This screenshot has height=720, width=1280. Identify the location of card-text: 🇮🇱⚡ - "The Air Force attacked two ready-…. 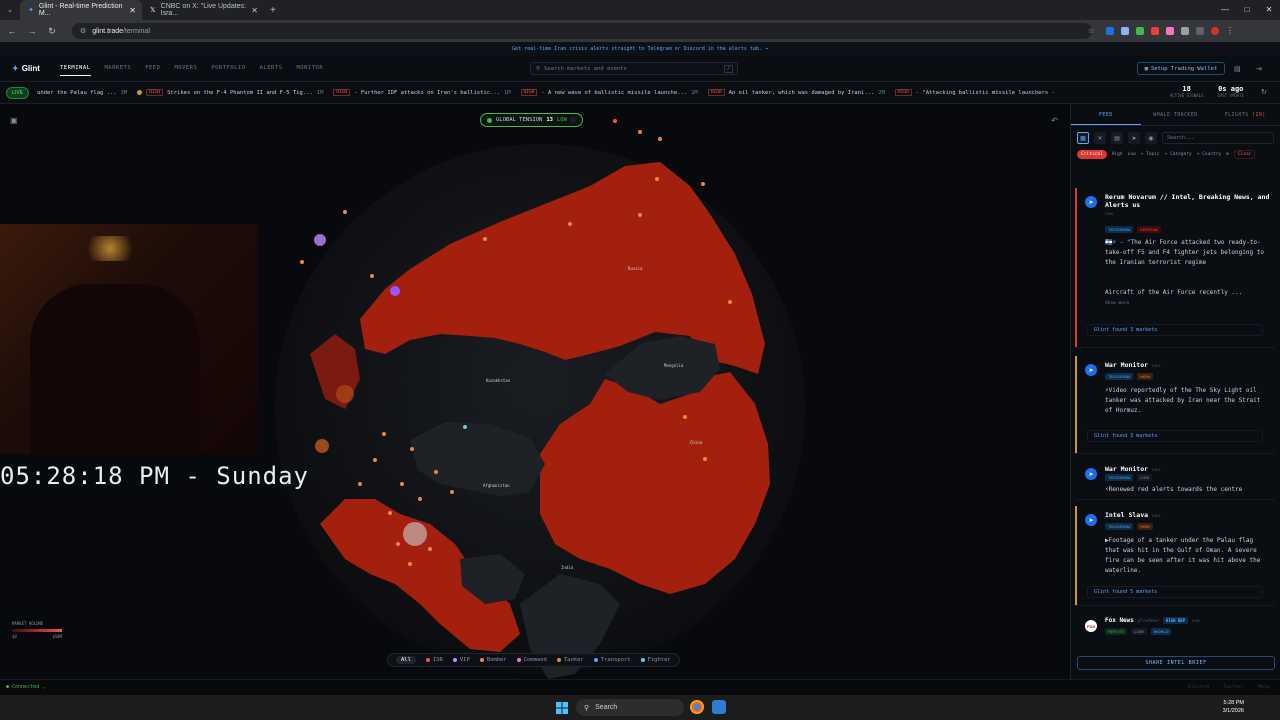
(1184, 252).